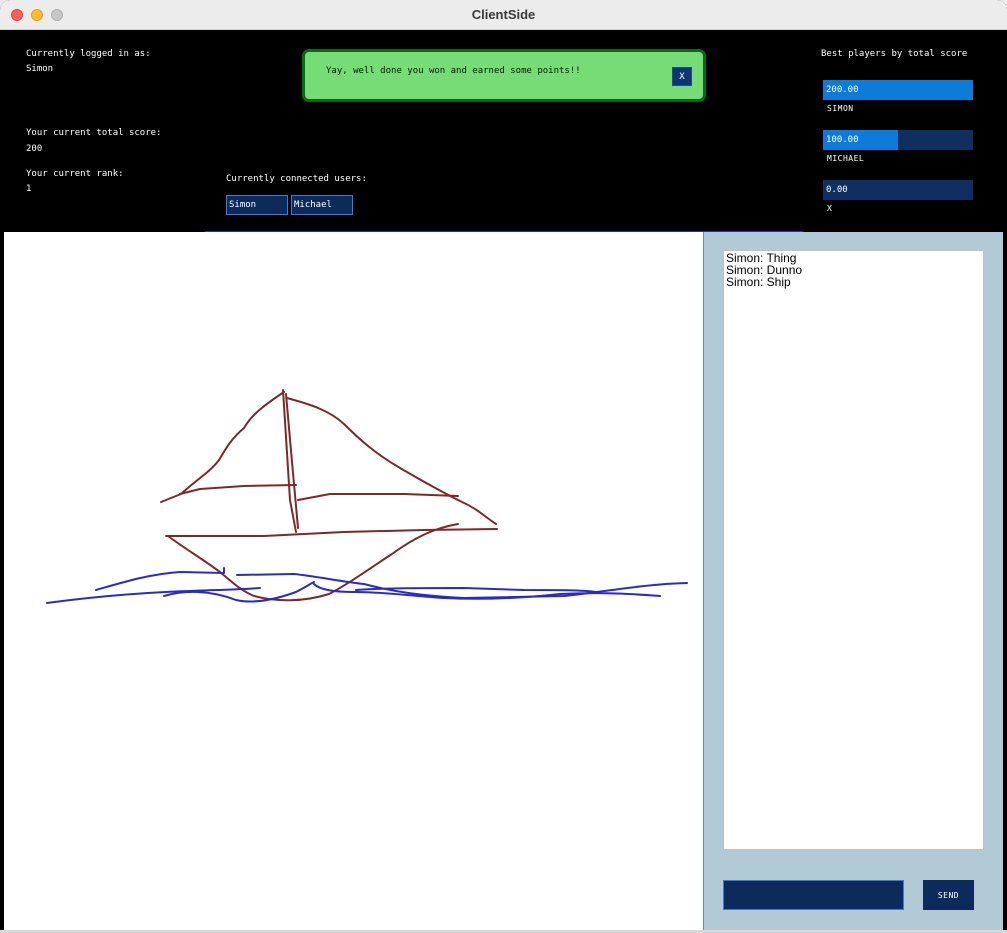 This screenshot has width=1007, height=933. I want to click on boat-mast-stroke, so click(290, 461).